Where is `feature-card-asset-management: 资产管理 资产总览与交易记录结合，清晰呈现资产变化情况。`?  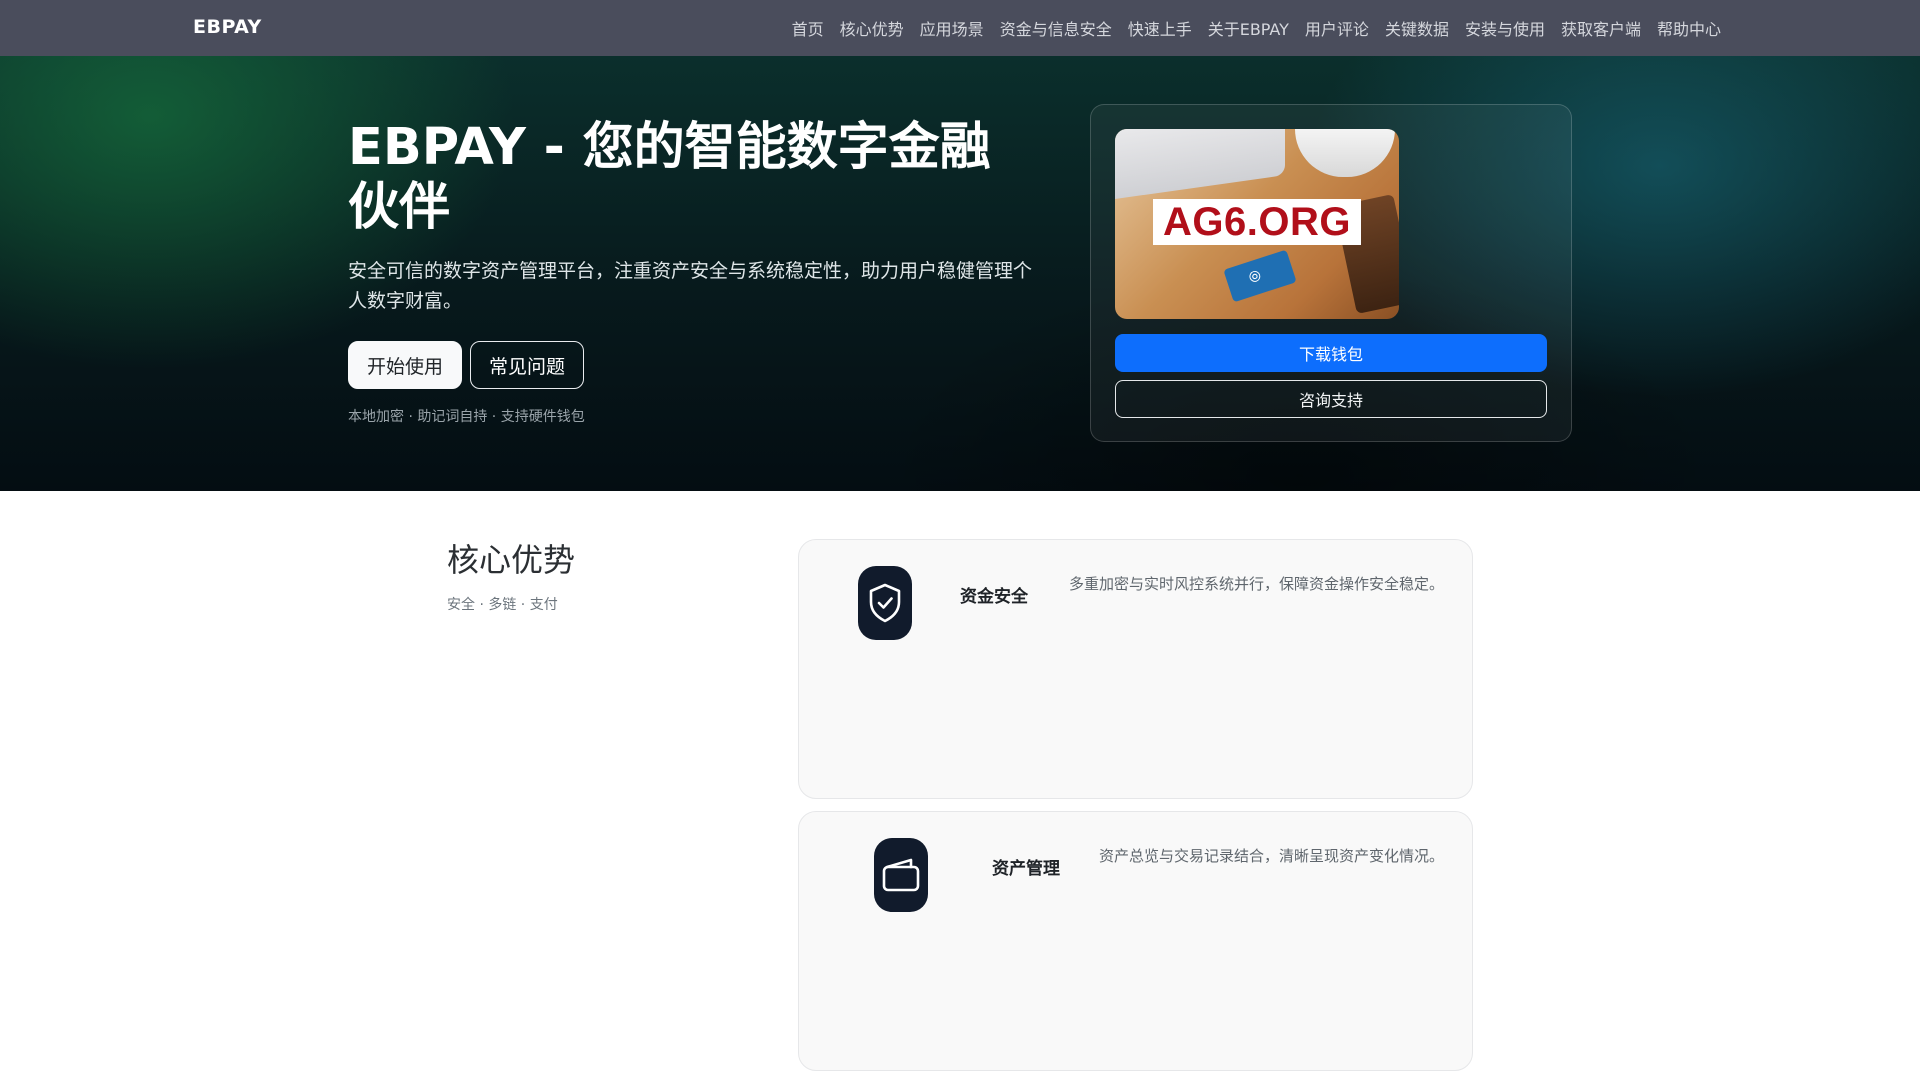 feature-card-asset-management: 资产管理 资产总览与交易记录结合，清晰呈现资产变化情况。 is located at coordinates (1135, 941).